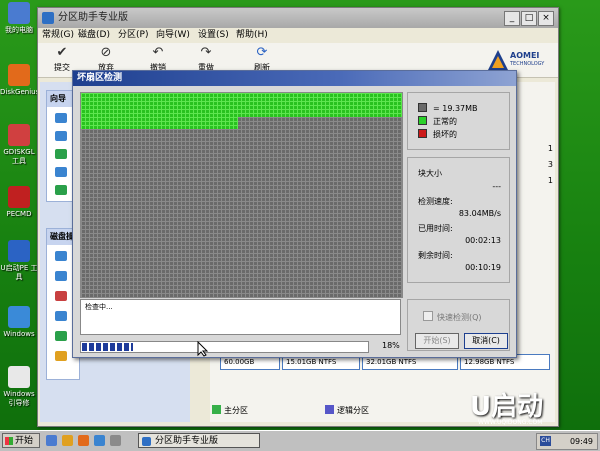 The width and height of the screenshot is (600, 451). Describe the element at coordinates (48, 18) in the screenshot. I see `app-icon` at that location.